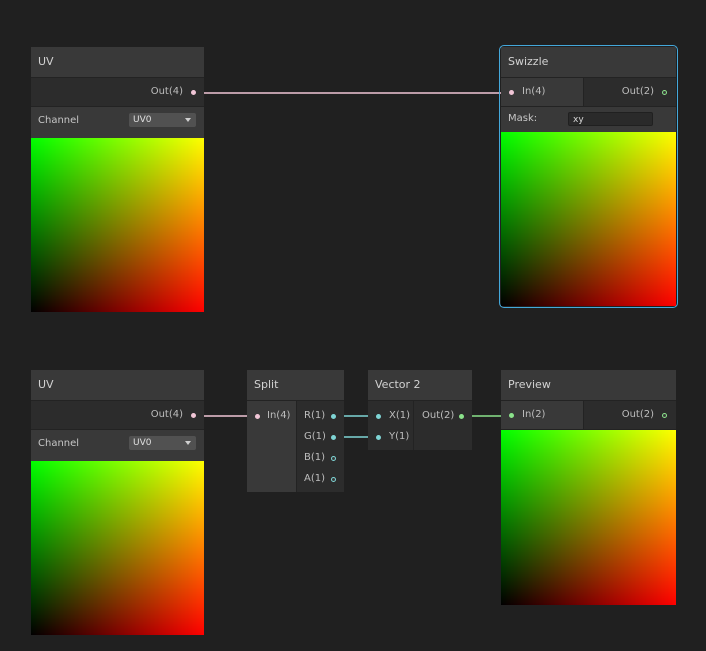  What do you see at coordinates (420, 385) in the screenshot?
I see `node-title: Vector 2` at bounding box center [420, 385].